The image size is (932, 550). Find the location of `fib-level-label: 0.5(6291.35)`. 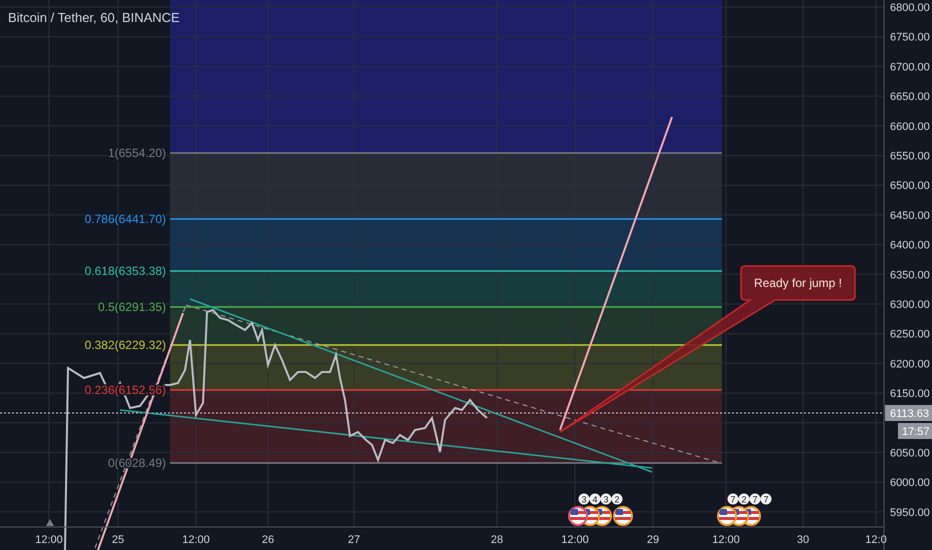

fib-level-label: 0.5(6291.35) is located at coordinates (132, 307).